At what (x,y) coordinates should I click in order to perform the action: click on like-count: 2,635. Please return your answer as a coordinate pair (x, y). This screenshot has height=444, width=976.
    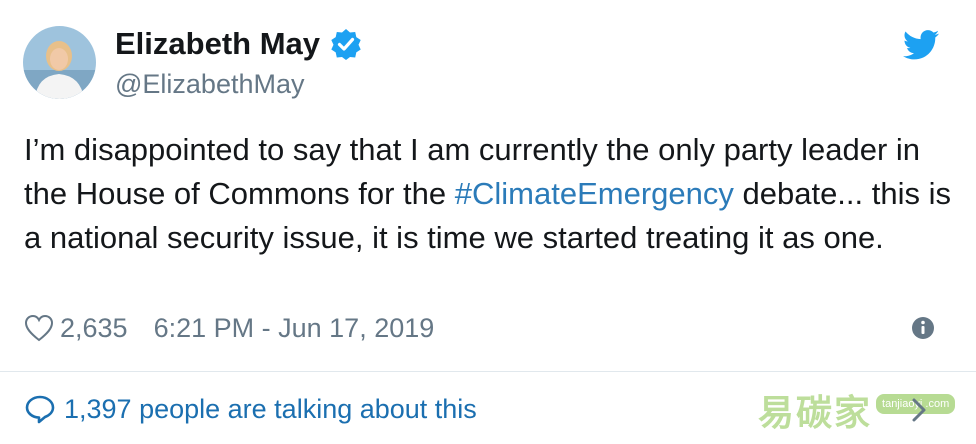
    Looking at the image, I should click on (94, 328).